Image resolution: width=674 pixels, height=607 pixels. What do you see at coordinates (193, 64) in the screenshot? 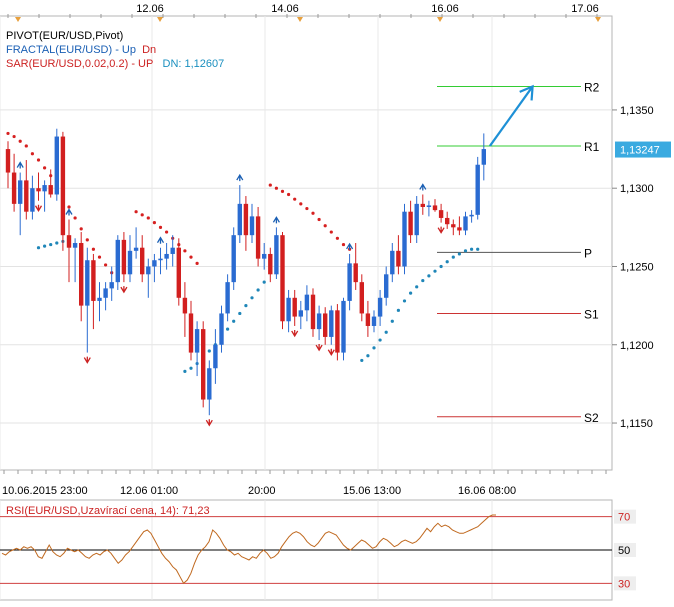
I see `legend-sar-dn: DN: 1,12607` at bounding box center [193, 64].